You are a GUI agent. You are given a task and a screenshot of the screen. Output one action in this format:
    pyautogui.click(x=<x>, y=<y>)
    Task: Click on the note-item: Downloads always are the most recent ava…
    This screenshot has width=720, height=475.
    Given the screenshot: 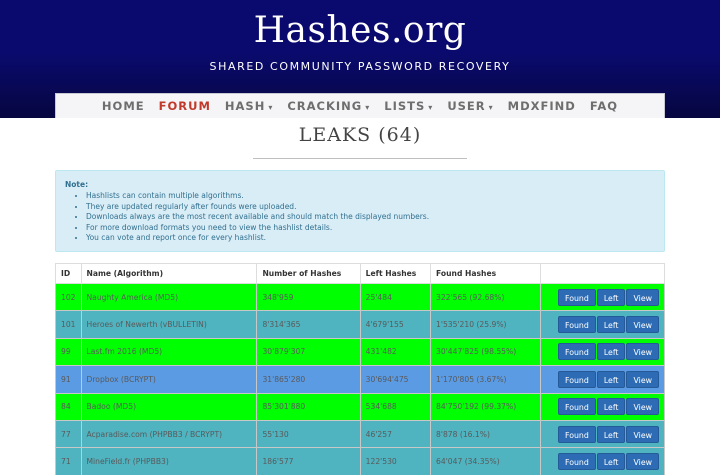 What is the action you would take?
    pyautogui.click(x=370, y=217)
    